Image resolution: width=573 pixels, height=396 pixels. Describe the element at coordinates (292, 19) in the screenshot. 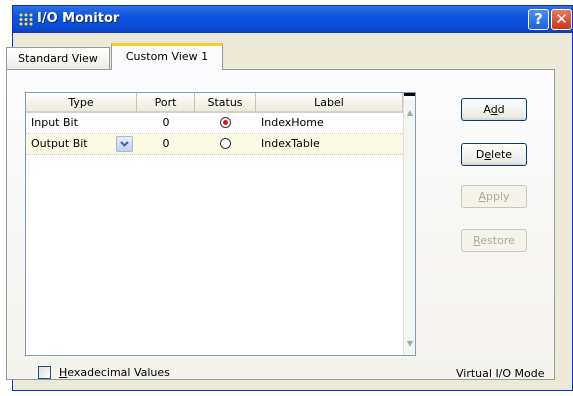

I see `title-bar: I/O Monitor ? ✕` at that location.